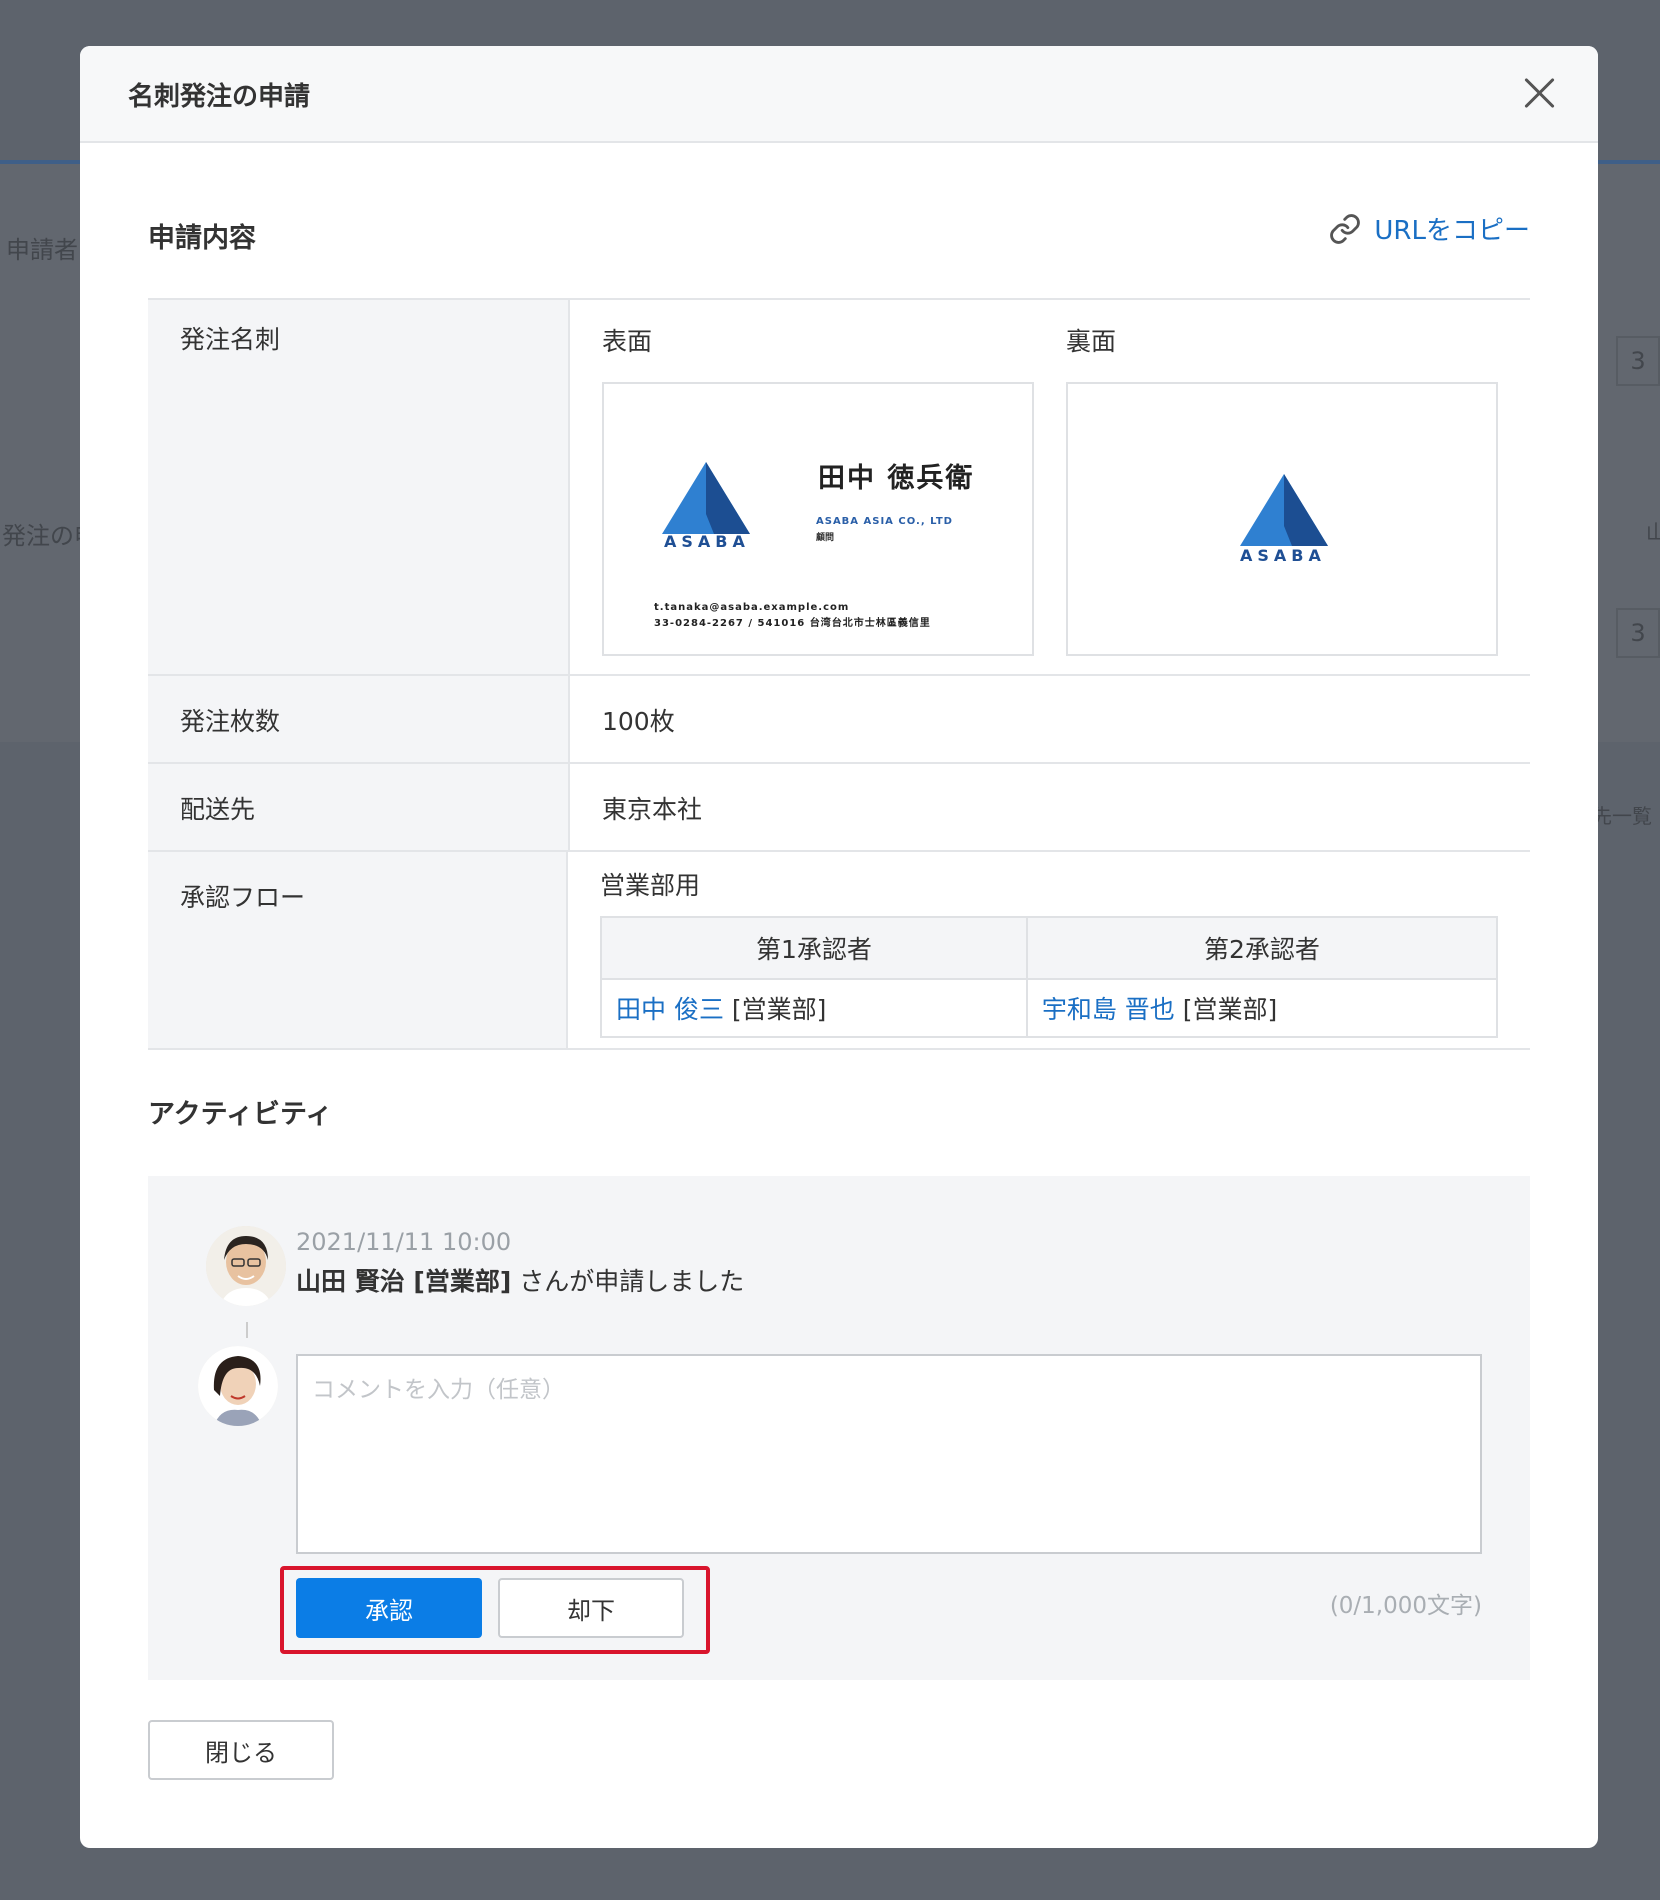 Image resolution: width=1660 pixels, height=1900 pixels. I want to click on card-back-preview: ASABA, so click(1282, 519).